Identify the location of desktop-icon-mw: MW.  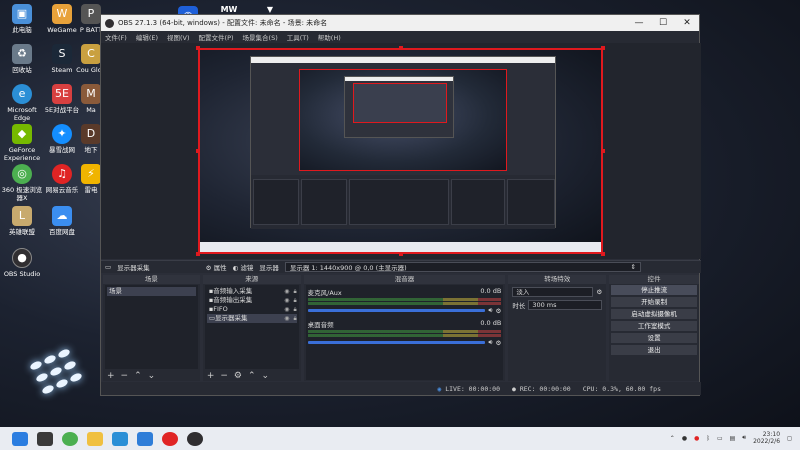
(229, 10).